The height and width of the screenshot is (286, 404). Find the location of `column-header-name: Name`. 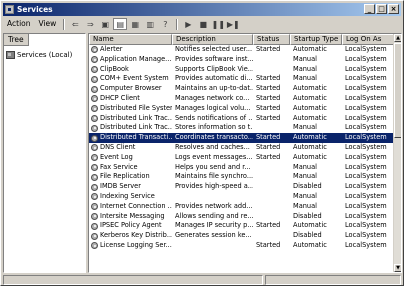

column-header-name: Name is located at coordinates (130, 39).